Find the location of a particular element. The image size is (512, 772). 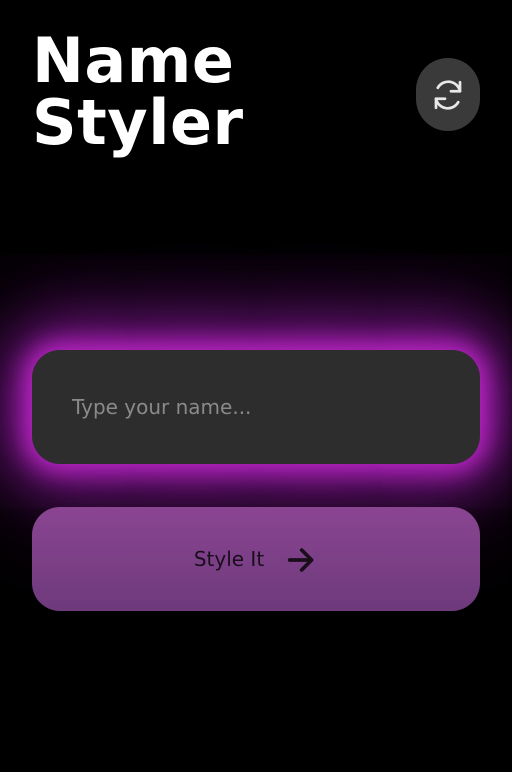

name-input is located at coordinates (256, 407).